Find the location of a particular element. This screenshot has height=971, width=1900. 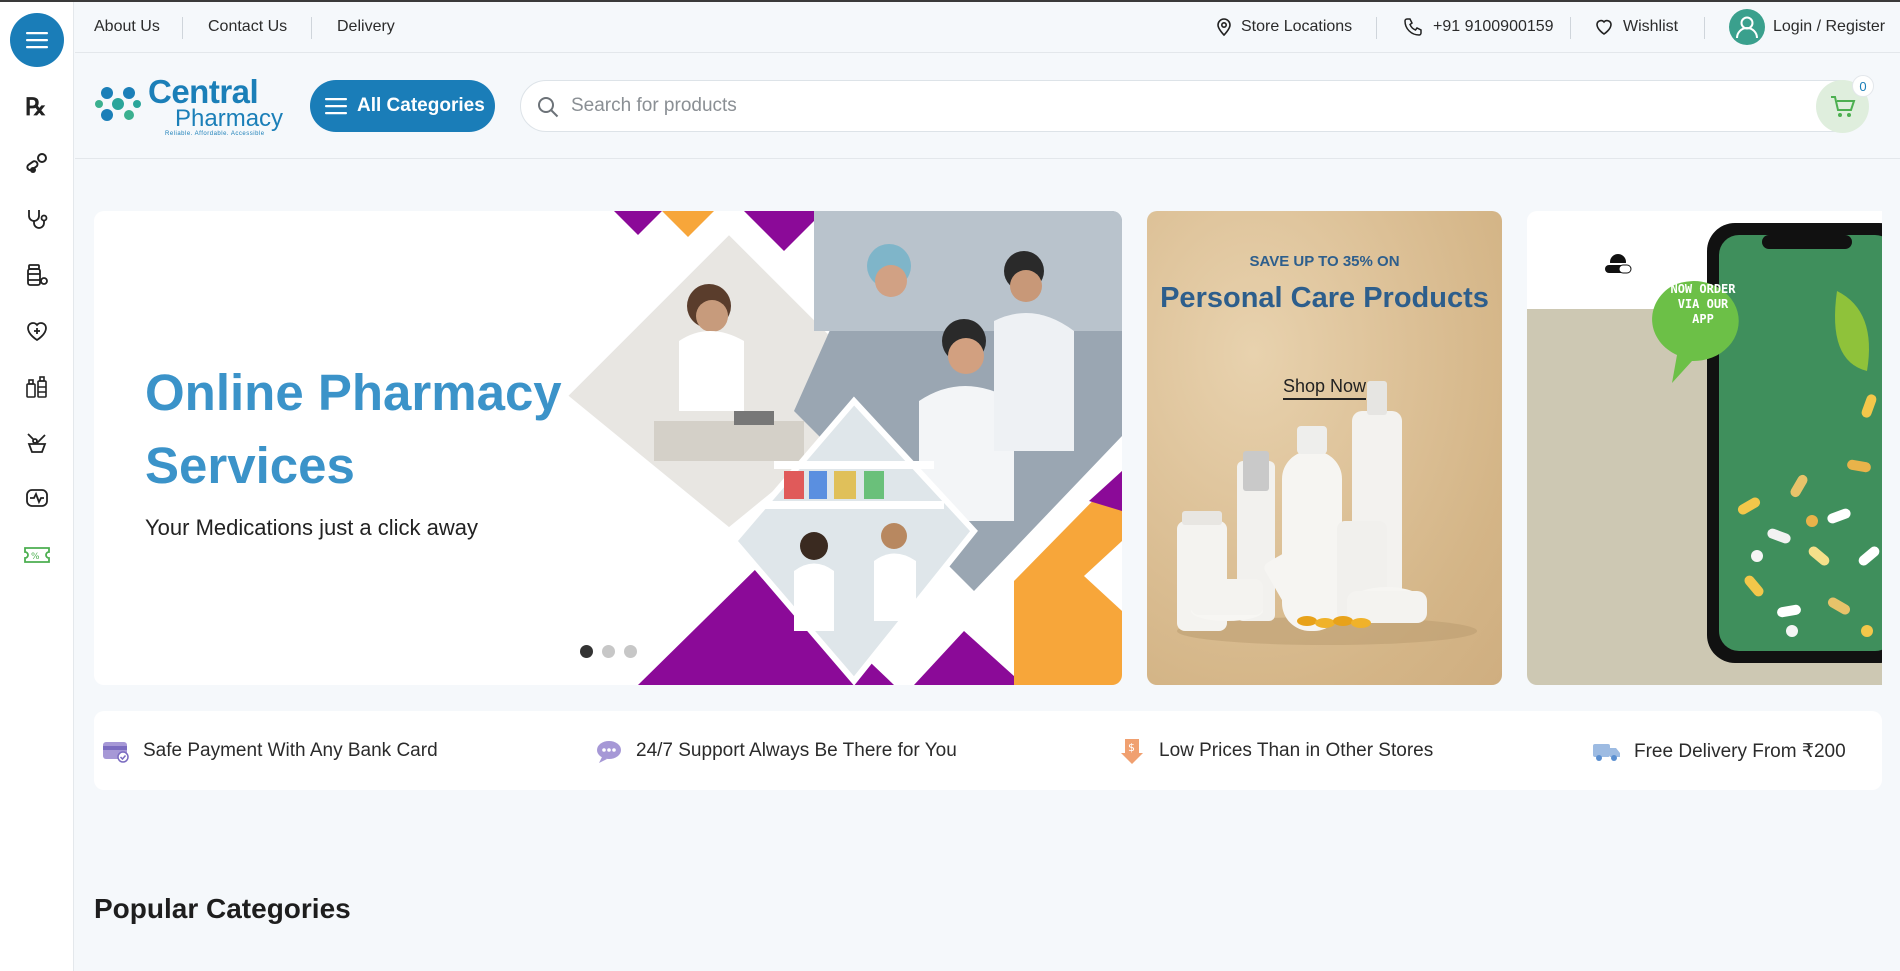

feature-text: Free Delivery From ₹200 is located at coordinates (1740, 751).